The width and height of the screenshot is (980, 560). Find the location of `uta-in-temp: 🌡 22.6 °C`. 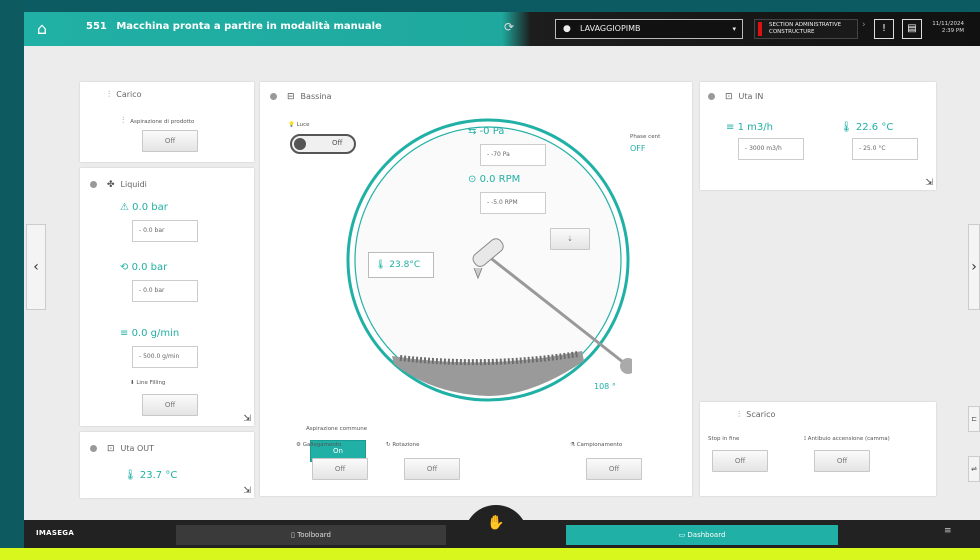

uta-in-temp: 🌡 22.6 °C is located at coordinates (867, 127).